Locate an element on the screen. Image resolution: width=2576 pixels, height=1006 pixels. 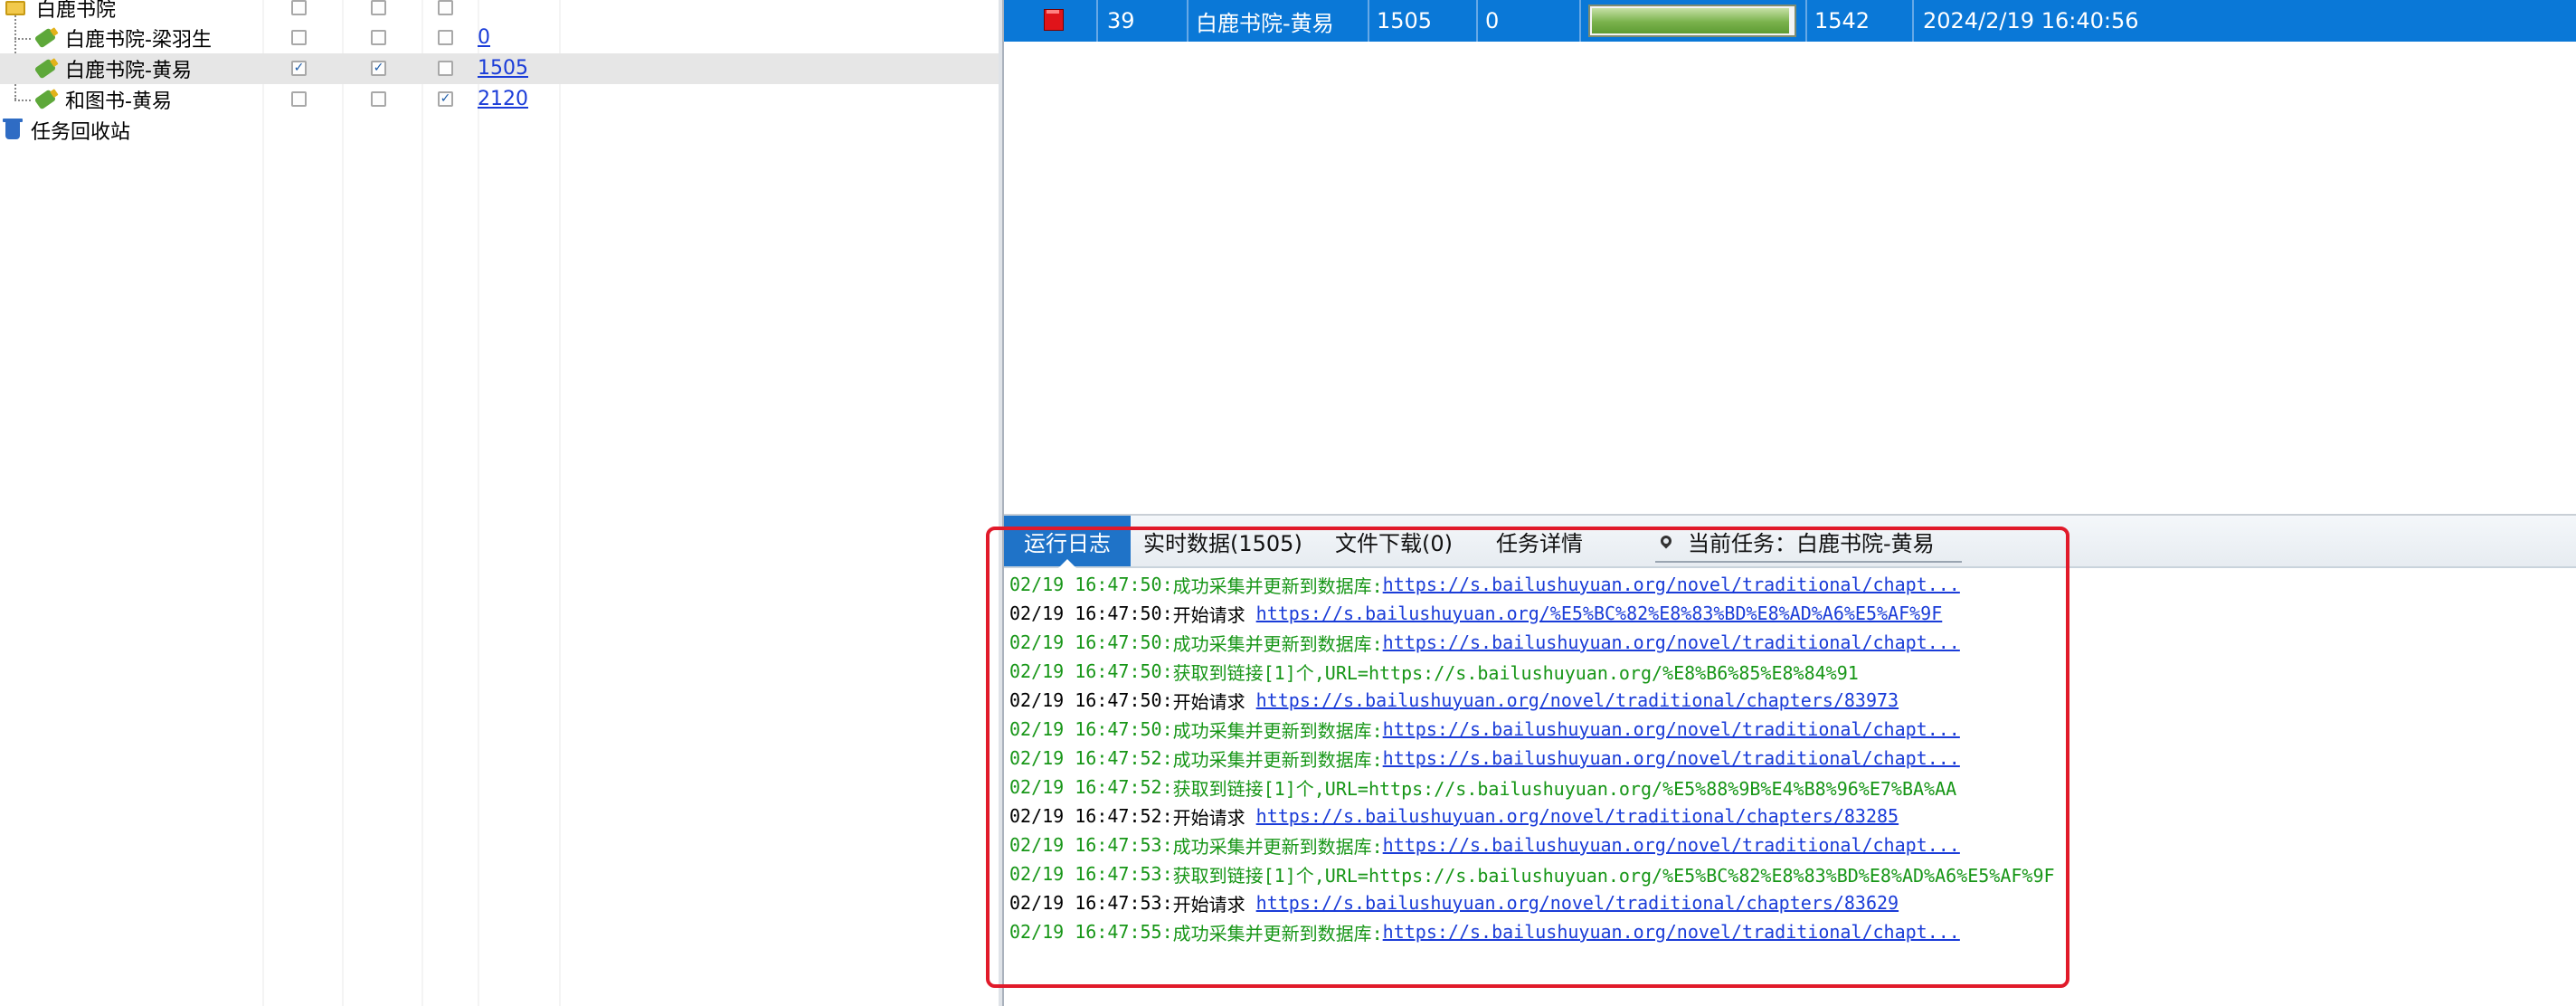
cell-task: 白鹿书院-黄易 is located at coordinates (1265, 23).